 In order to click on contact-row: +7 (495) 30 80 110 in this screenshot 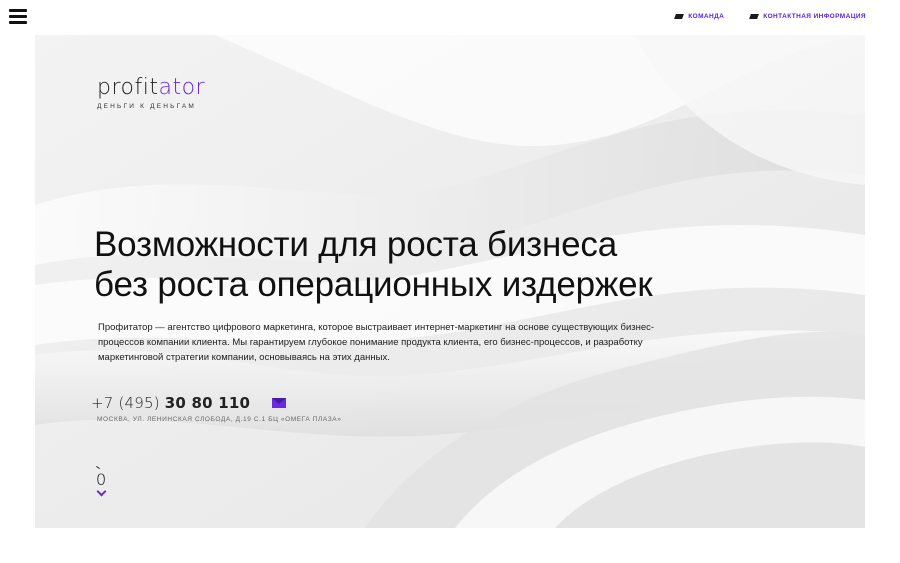, I will do `click(189, 403)`.